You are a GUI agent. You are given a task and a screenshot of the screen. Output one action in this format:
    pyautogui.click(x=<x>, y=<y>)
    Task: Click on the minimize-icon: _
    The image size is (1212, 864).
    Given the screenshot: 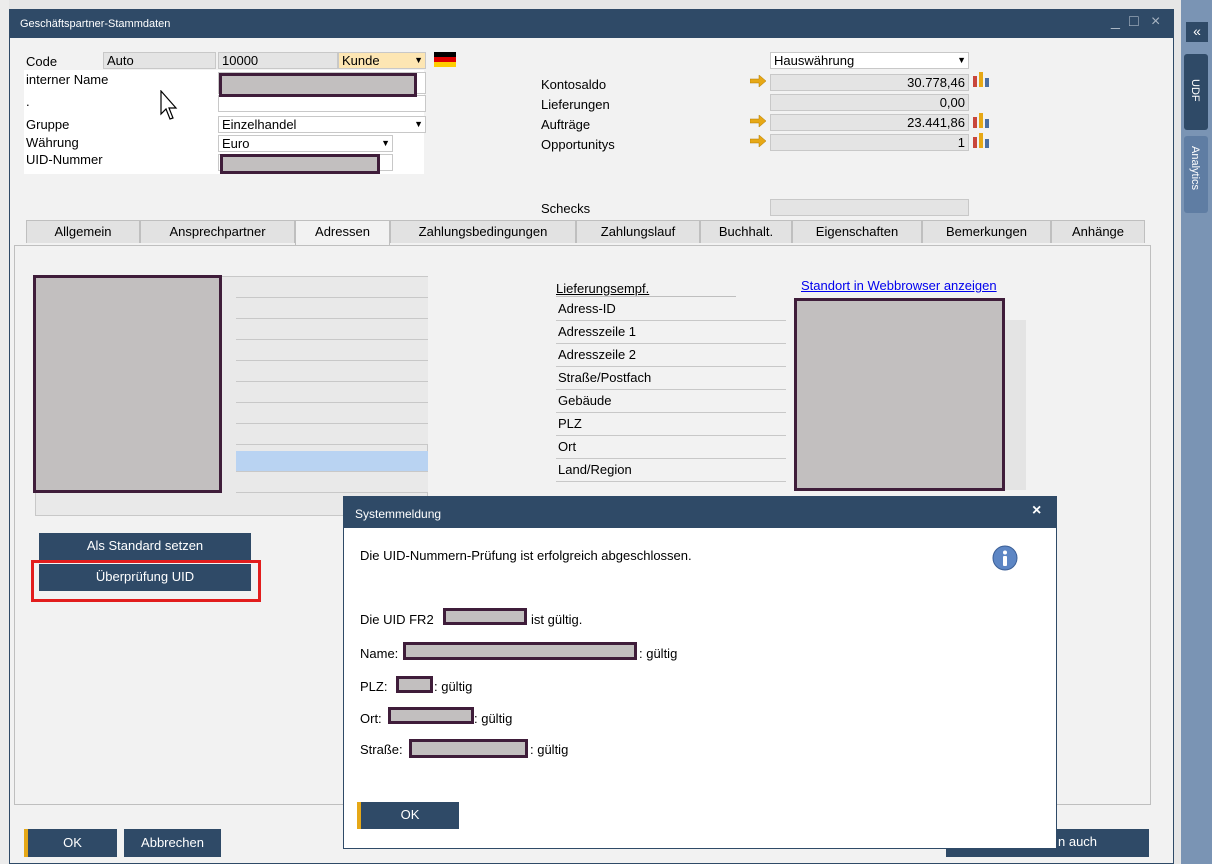 What is the action you would take?
    pyautogui.click(x=1115, y=22)
    